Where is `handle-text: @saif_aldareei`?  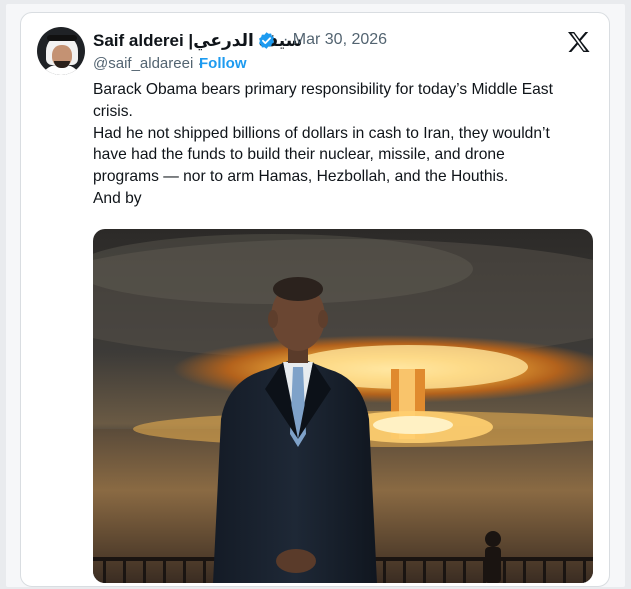
handle-text: @saif_aldareei is located at coordinates (143, 63).